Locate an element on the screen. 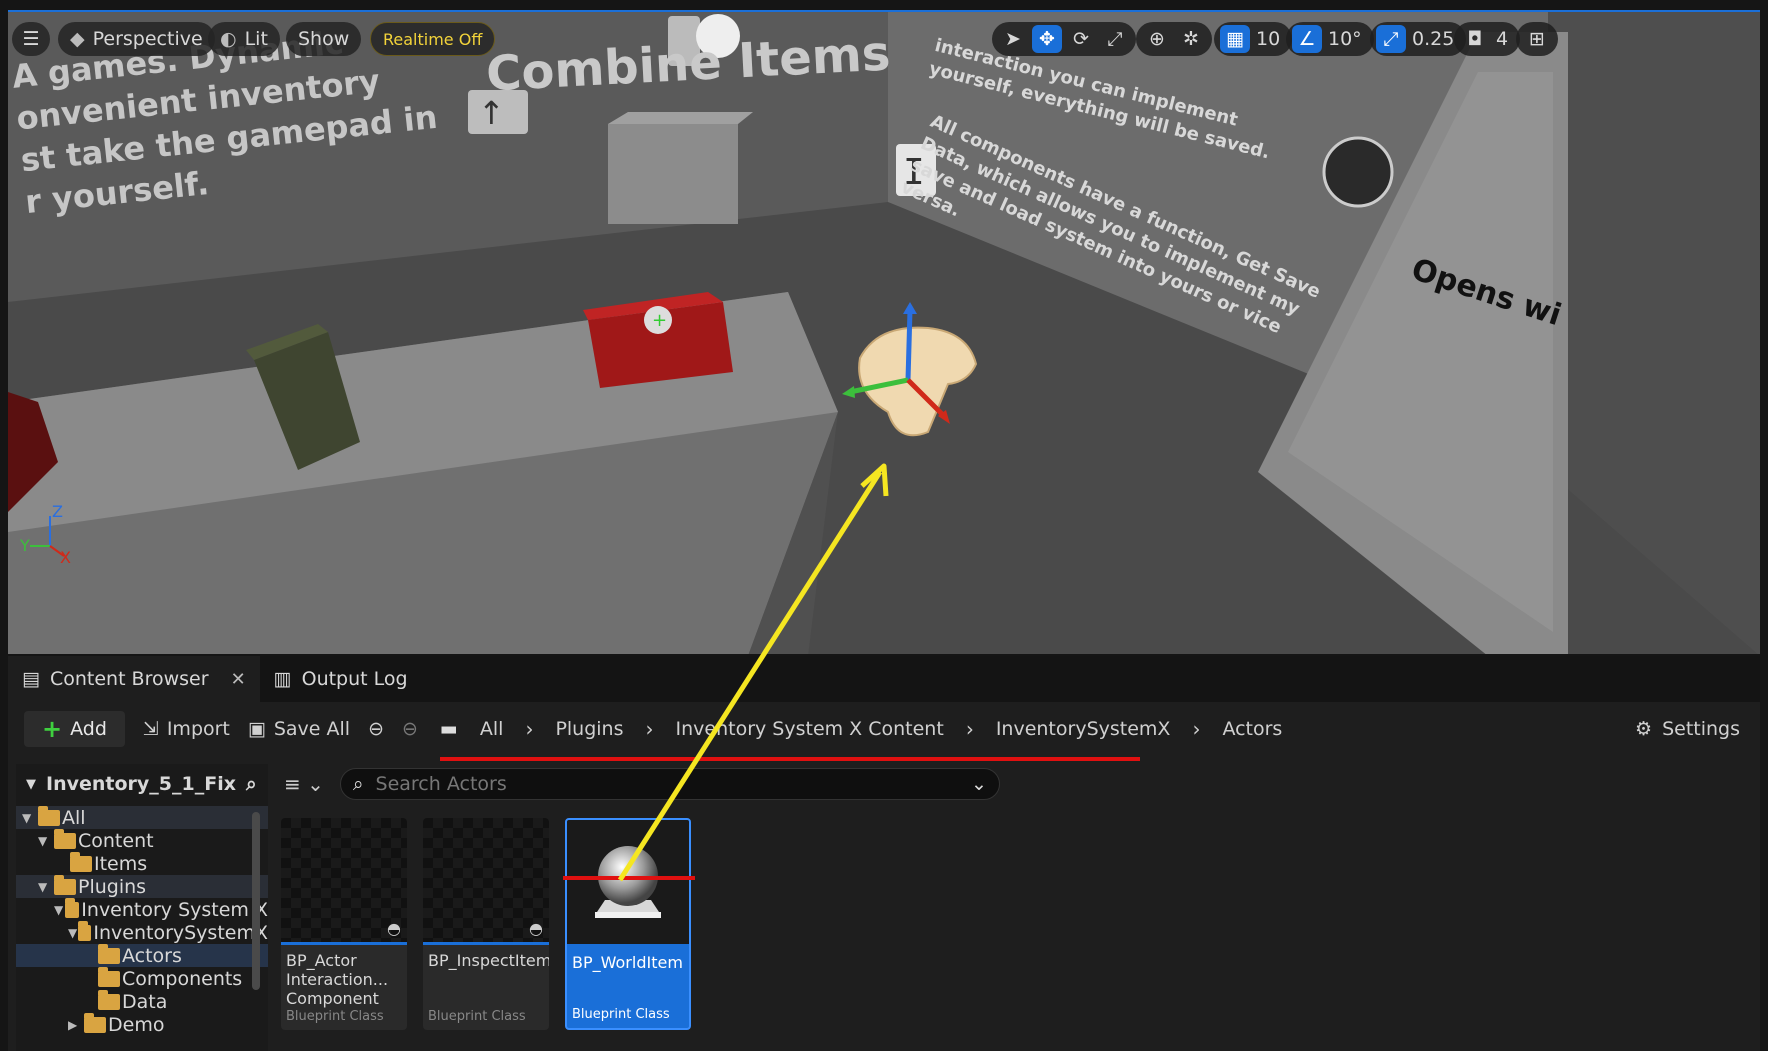 The height and width of the screenshot is (1051, 1768). layout-icon: ⊞ is located at coordinates (1537, 39).